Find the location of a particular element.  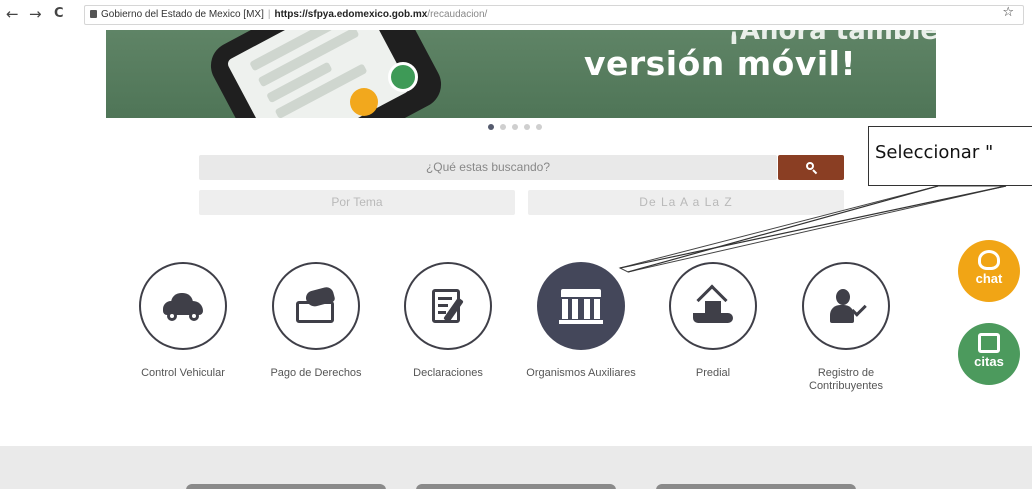

carousel-indicator is located at coordinates (515, 128).